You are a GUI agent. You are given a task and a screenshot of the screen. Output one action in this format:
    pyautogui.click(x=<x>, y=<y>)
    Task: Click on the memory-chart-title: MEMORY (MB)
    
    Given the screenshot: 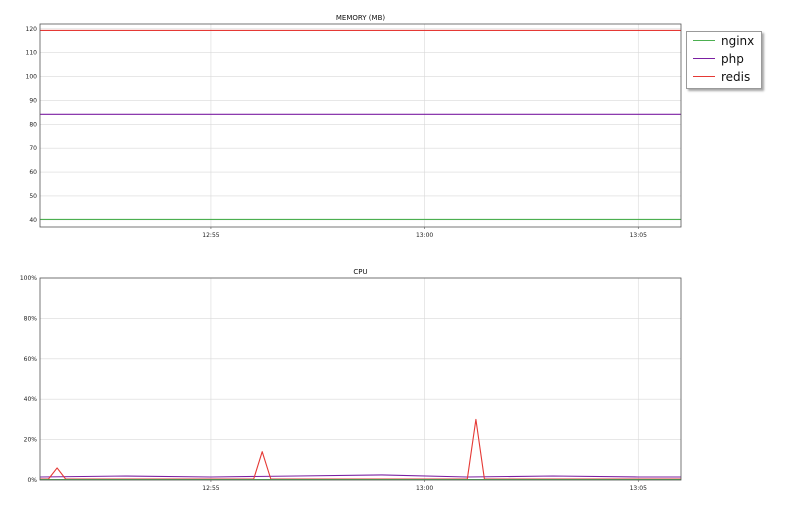 What is the action you would take?
    pyautogui.click(x=361, y=18)
    